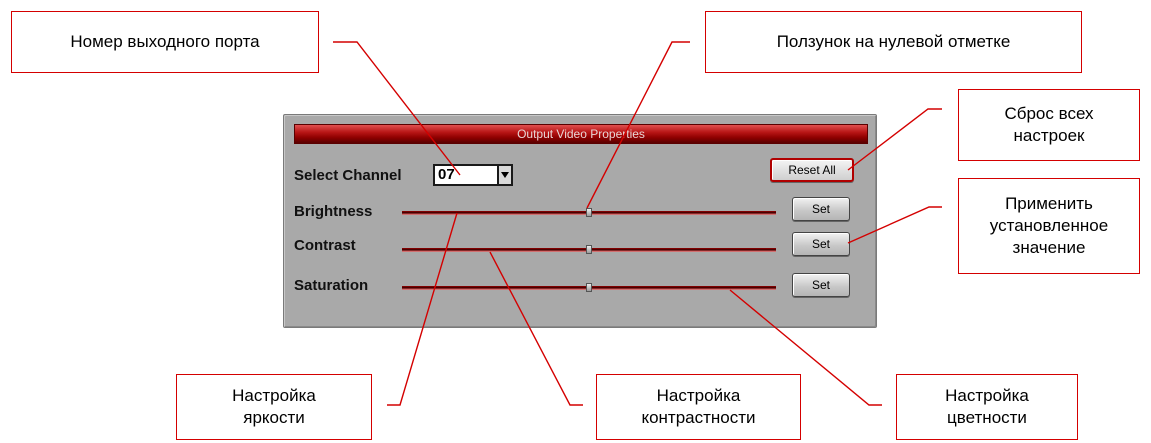  What do you see at coordinates (821, 244) in the screenshot?
I see `contrast-set-button: Set` at bounding box center [821, 244].